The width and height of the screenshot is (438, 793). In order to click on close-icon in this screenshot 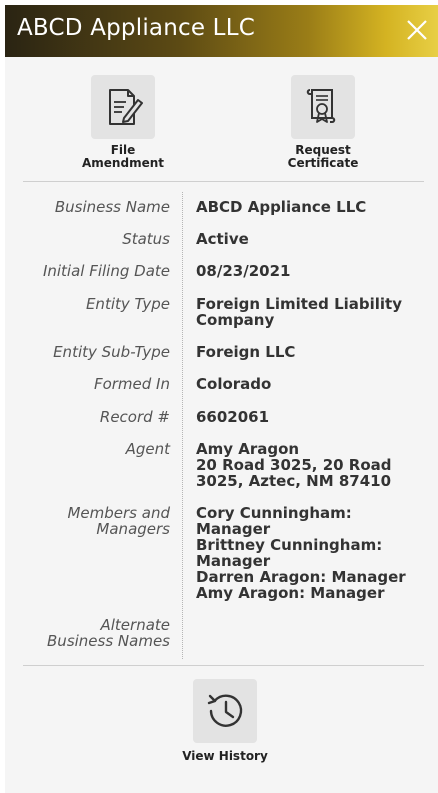, I will do `click(417, 30)`.